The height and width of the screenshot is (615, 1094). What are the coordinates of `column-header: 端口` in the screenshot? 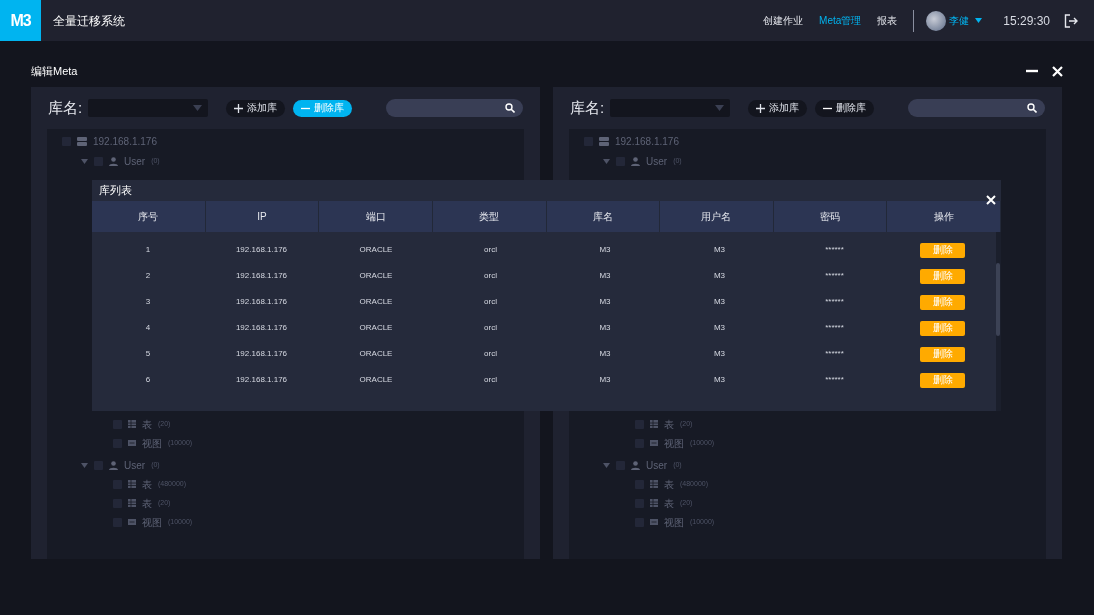 It's located at (376, 216).